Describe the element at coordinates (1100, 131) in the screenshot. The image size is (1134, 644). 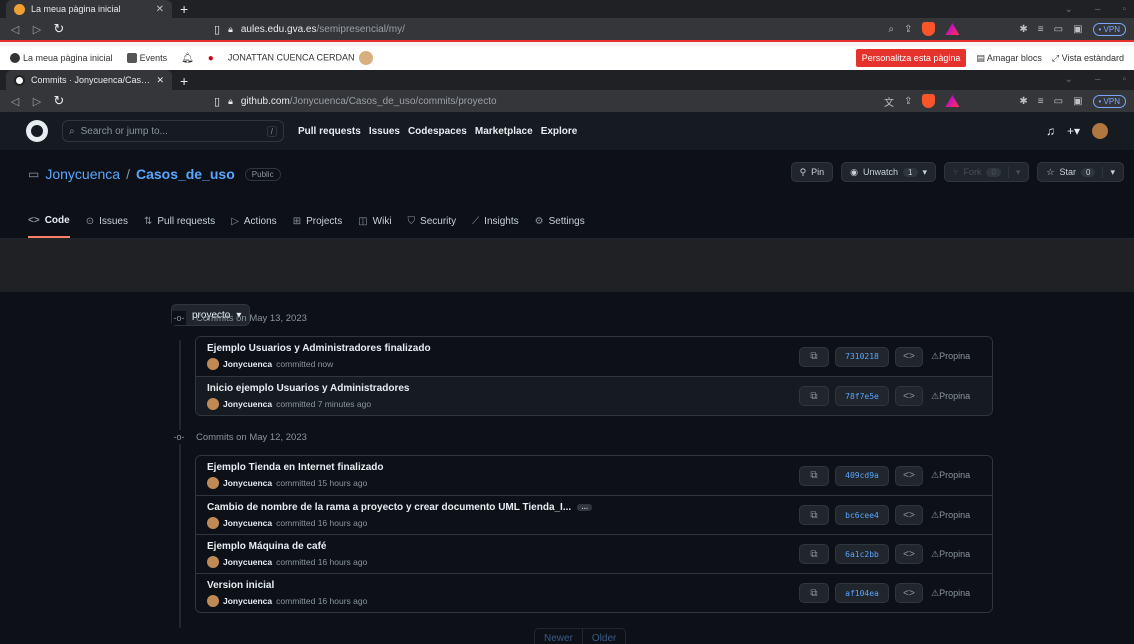
I see `avatar` at that location.